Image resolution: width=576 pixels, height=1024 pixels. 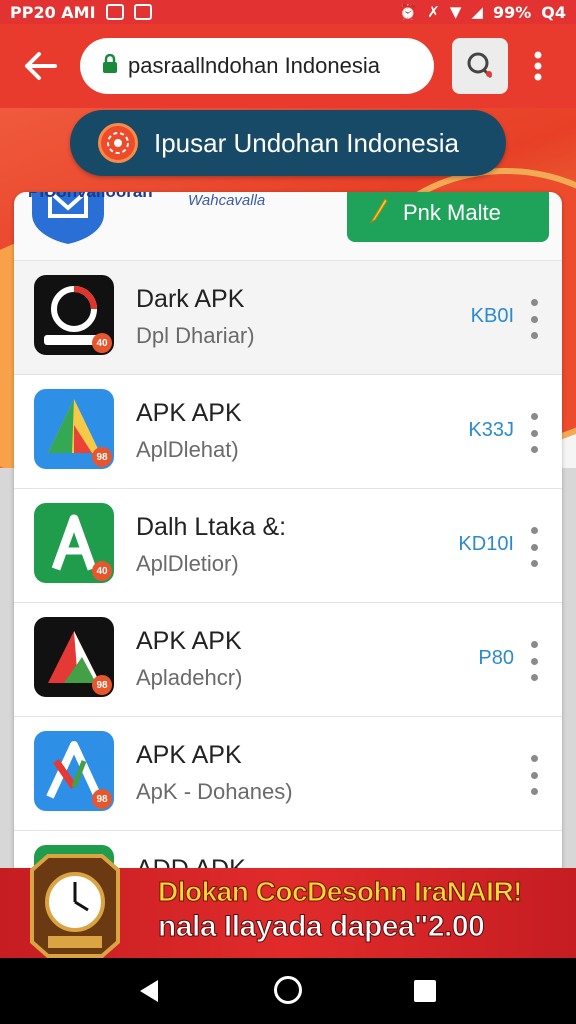 I want to click on promo-button: Pnk Malte, so click(x=448, y=217).